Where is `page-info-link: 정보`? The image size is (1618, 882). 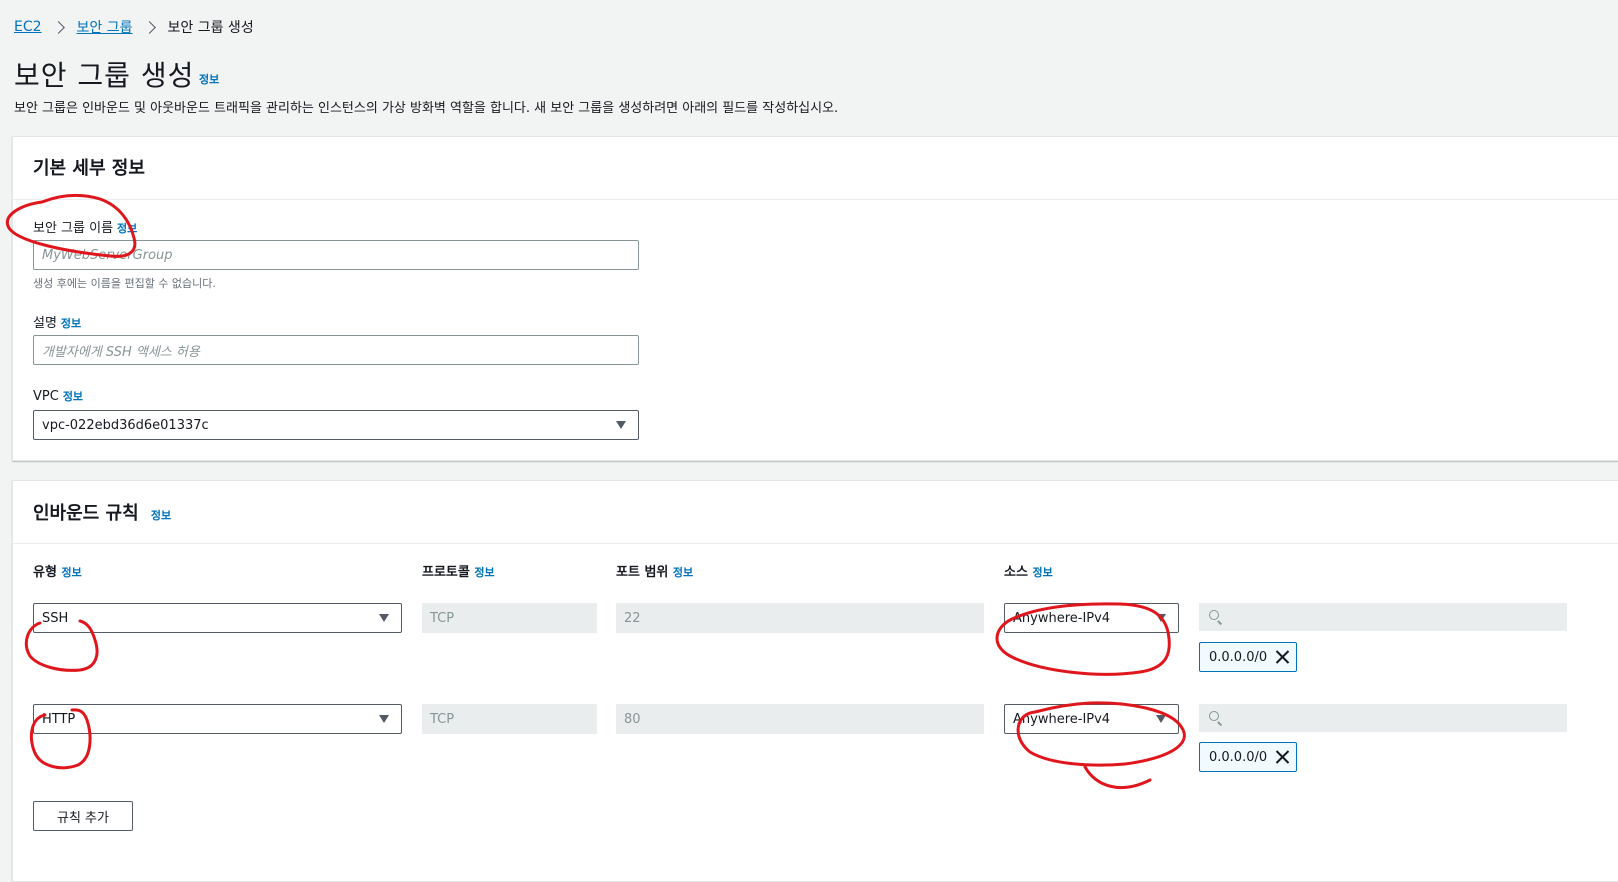 page-info-link: 정보 is located at coordinates (209, 79).